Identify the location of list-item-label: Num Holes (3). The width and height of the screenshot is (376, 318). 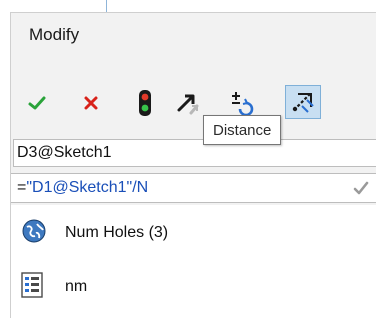
(117, 232).